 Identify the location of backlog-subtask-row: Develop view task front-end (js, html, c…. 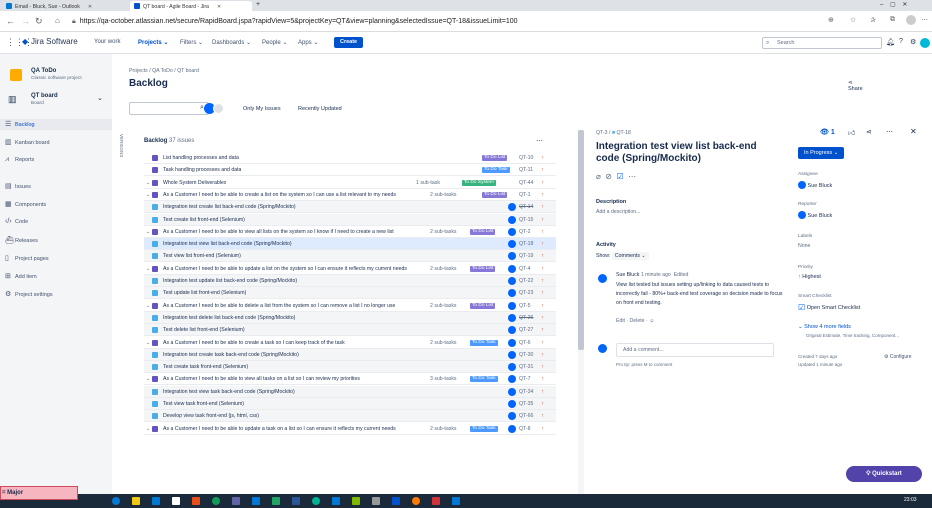
(350, 416).